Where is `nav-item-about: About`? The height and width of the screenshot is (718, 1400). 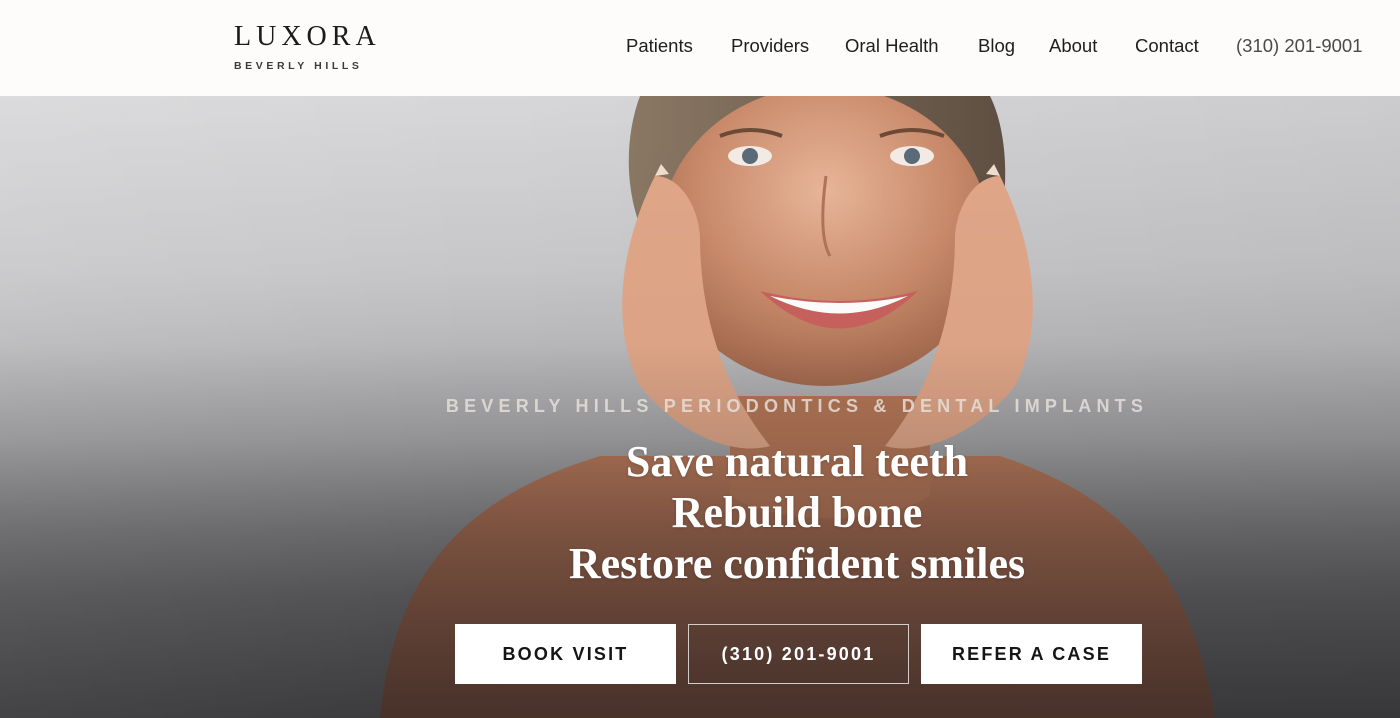
nav-item-about: About is located at coordinates (1073, 46).